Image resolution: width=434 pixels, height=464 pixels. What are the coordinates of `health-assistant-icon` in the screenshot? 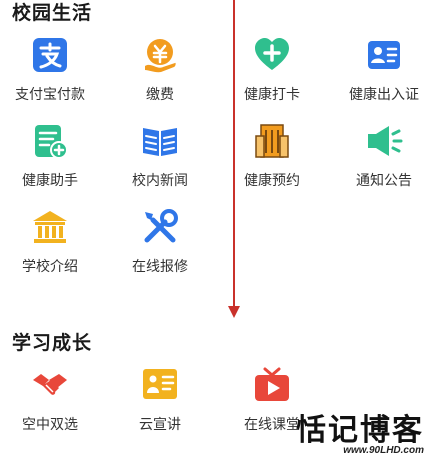 It's located at (51, 142).